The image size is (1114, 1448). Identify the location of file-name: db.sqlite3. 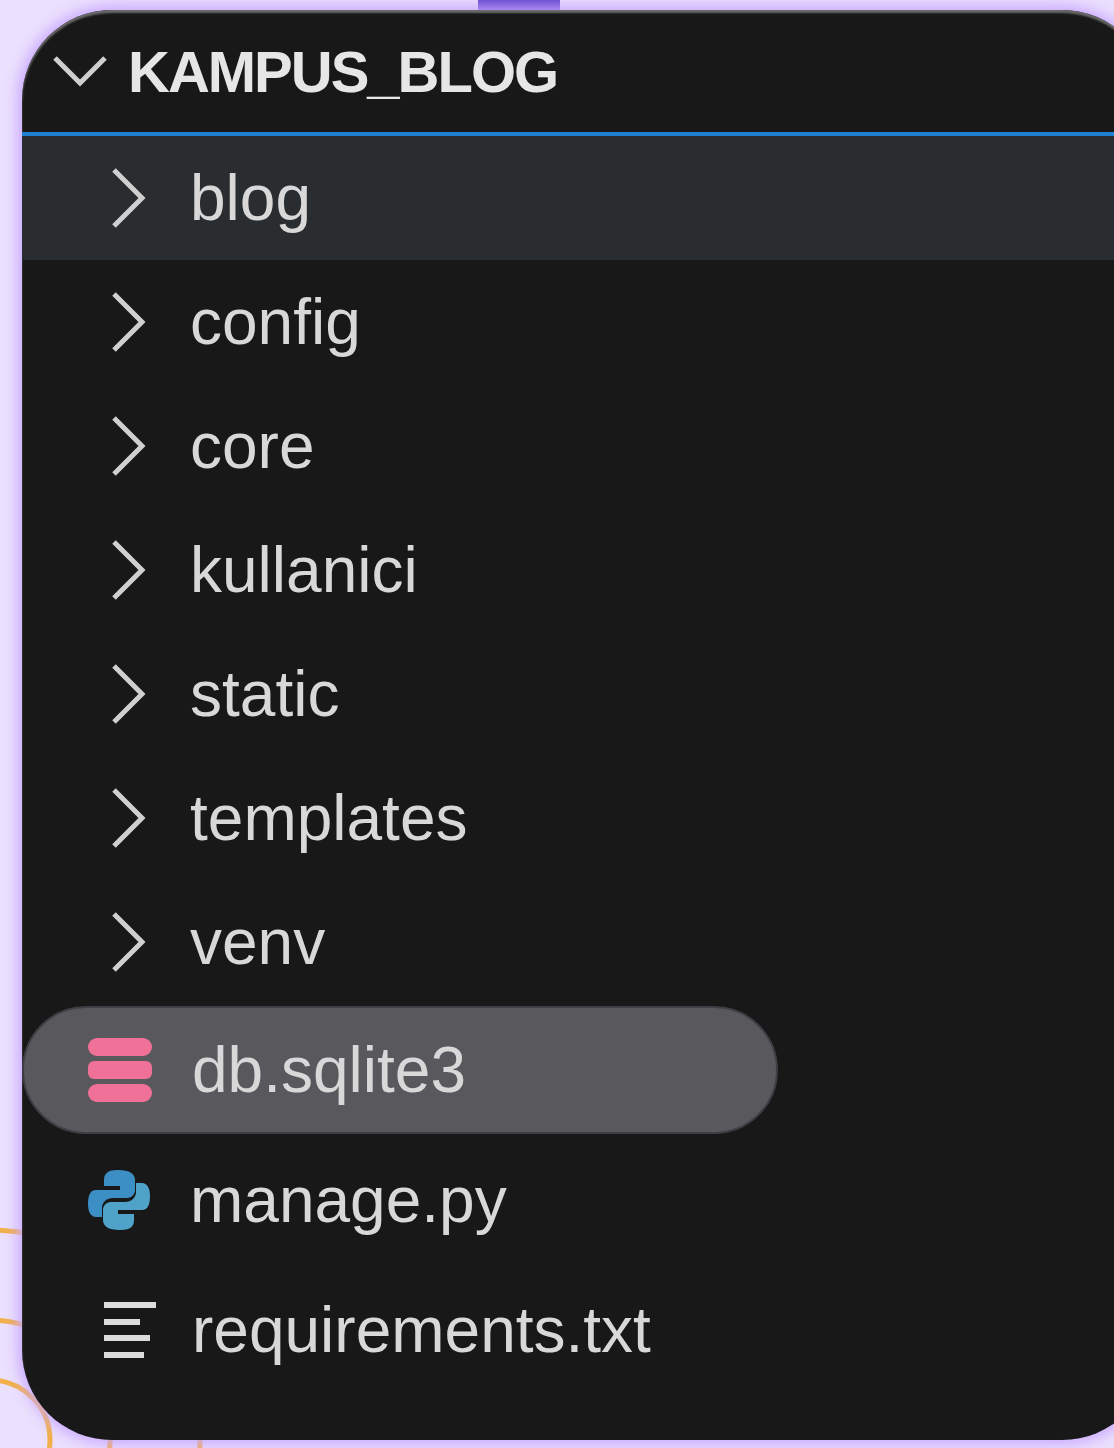
(329, 1070).